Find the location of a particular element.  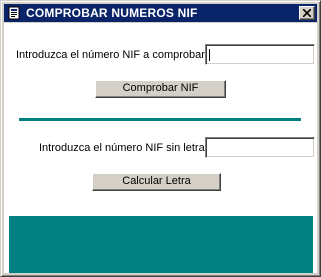

nif-calc-label: Introduzca el número NIF sin letra: is located at coordinates (123, 148).